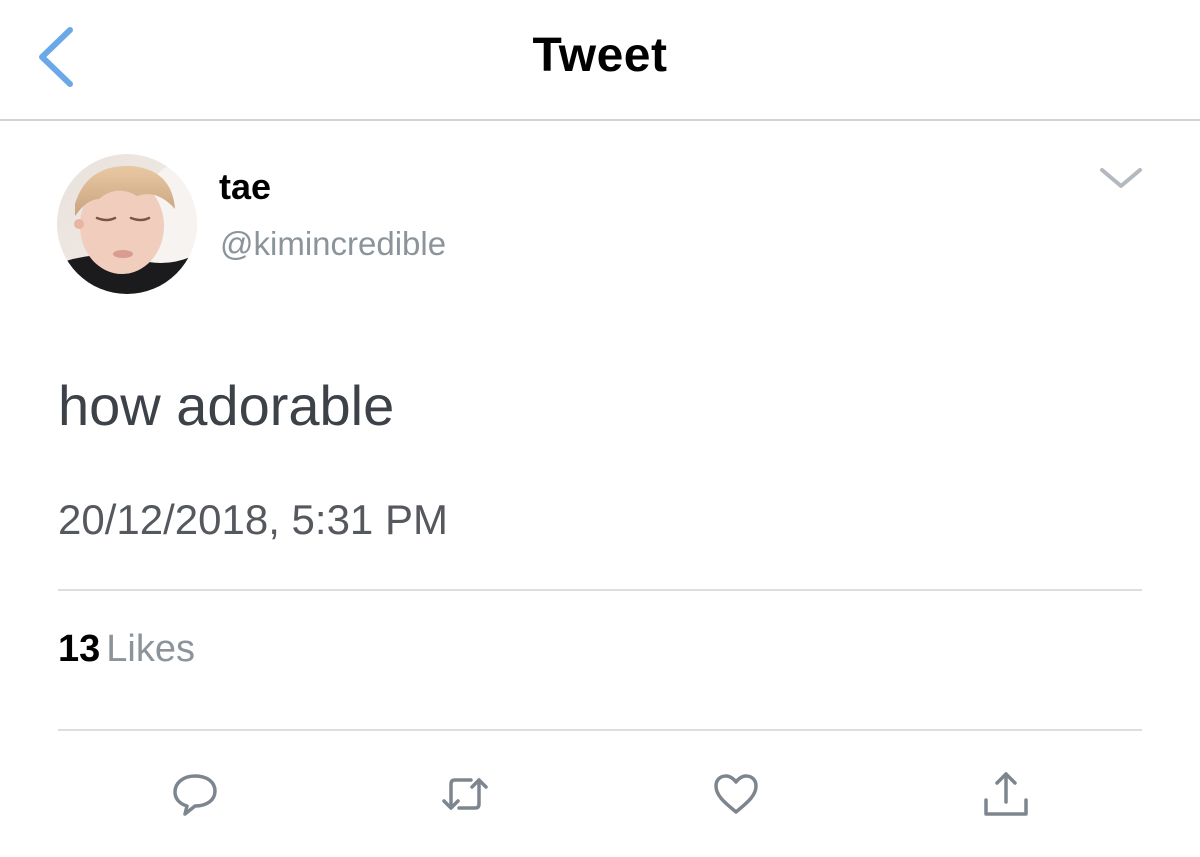  What do you see at coordinates (253, 519) in the screenshot?
I see `tweet-timestamp: 20/12/2018, 5:31 PM` at bounding box center [253, 519].